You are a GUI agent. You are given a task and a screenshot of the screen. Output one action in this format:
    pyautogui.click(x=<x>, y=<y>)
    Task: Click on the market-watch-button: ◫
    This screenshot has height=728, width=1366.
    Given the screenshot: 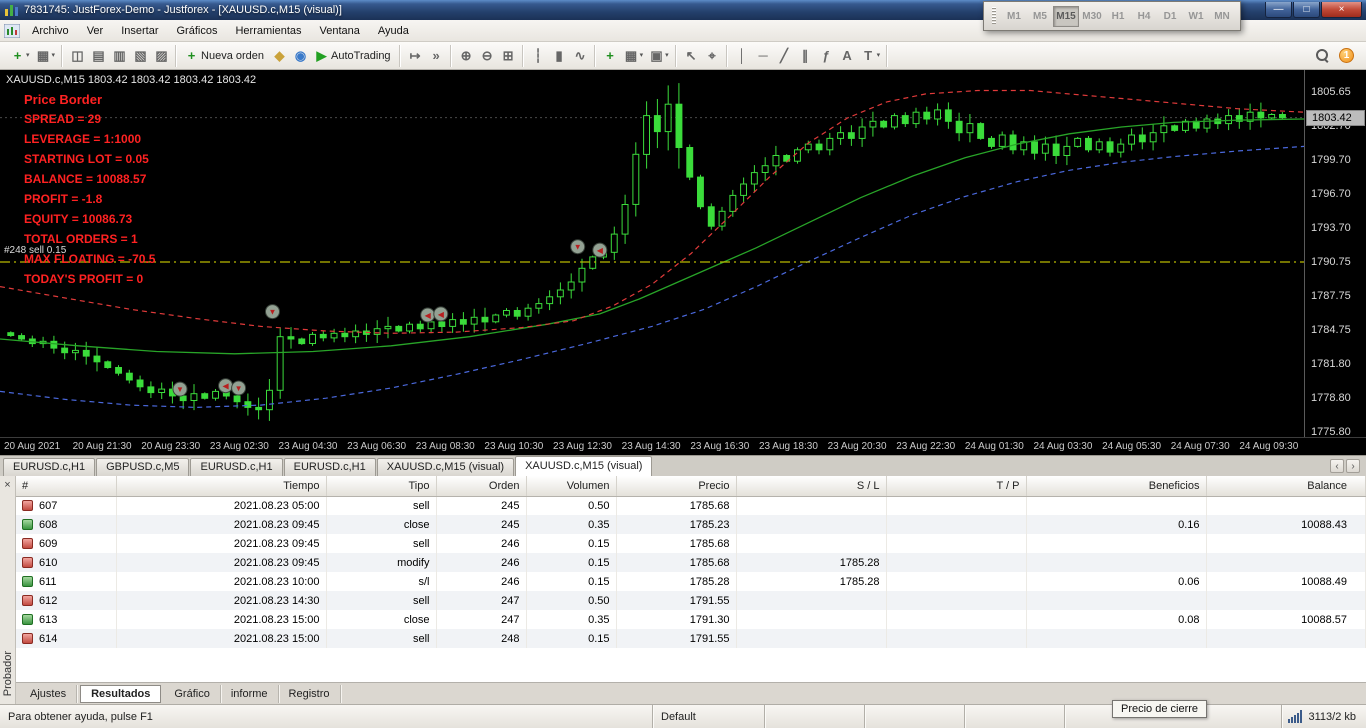 What is the action you would take?
    pyautogui.click(x=77, y=56)
    